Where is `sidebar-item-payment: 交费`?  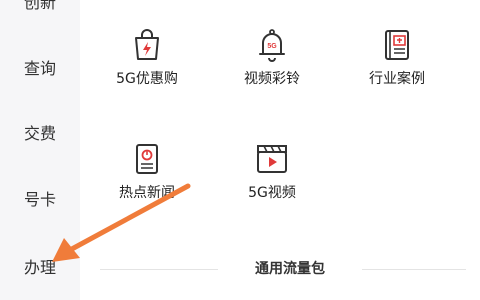
sidebar-item-payment: 交费 is located at coordinates (40, 134).